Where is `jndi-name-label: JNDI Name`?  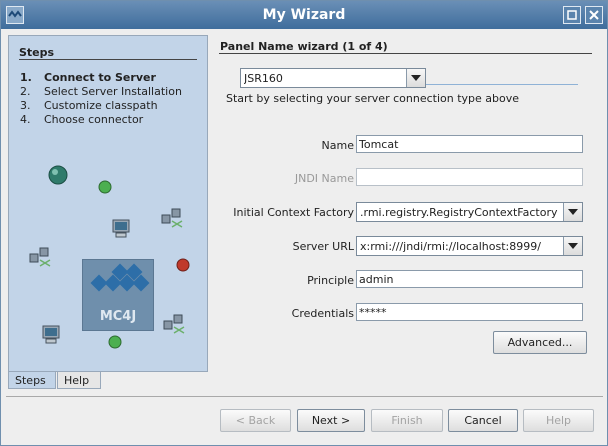 jndi-name-label: JNDI Name is located at coordinates (324, 178).